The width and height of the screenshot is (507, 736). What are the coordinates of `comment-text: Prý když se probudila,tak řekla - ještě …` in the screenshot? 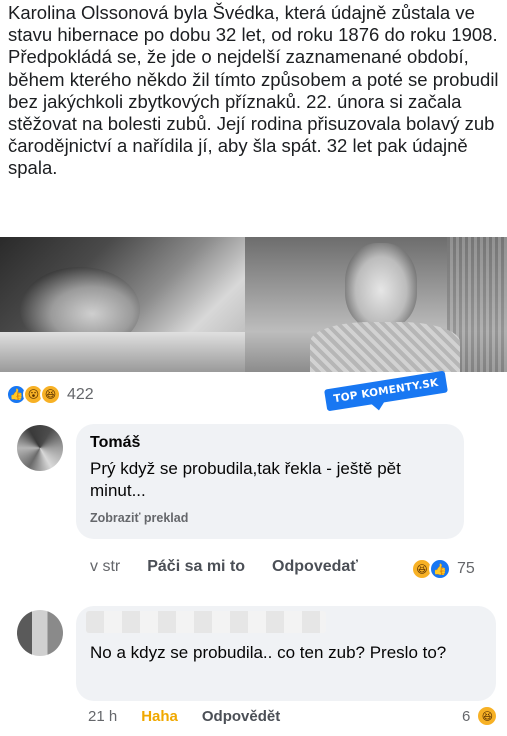 It's located at (245, 479).